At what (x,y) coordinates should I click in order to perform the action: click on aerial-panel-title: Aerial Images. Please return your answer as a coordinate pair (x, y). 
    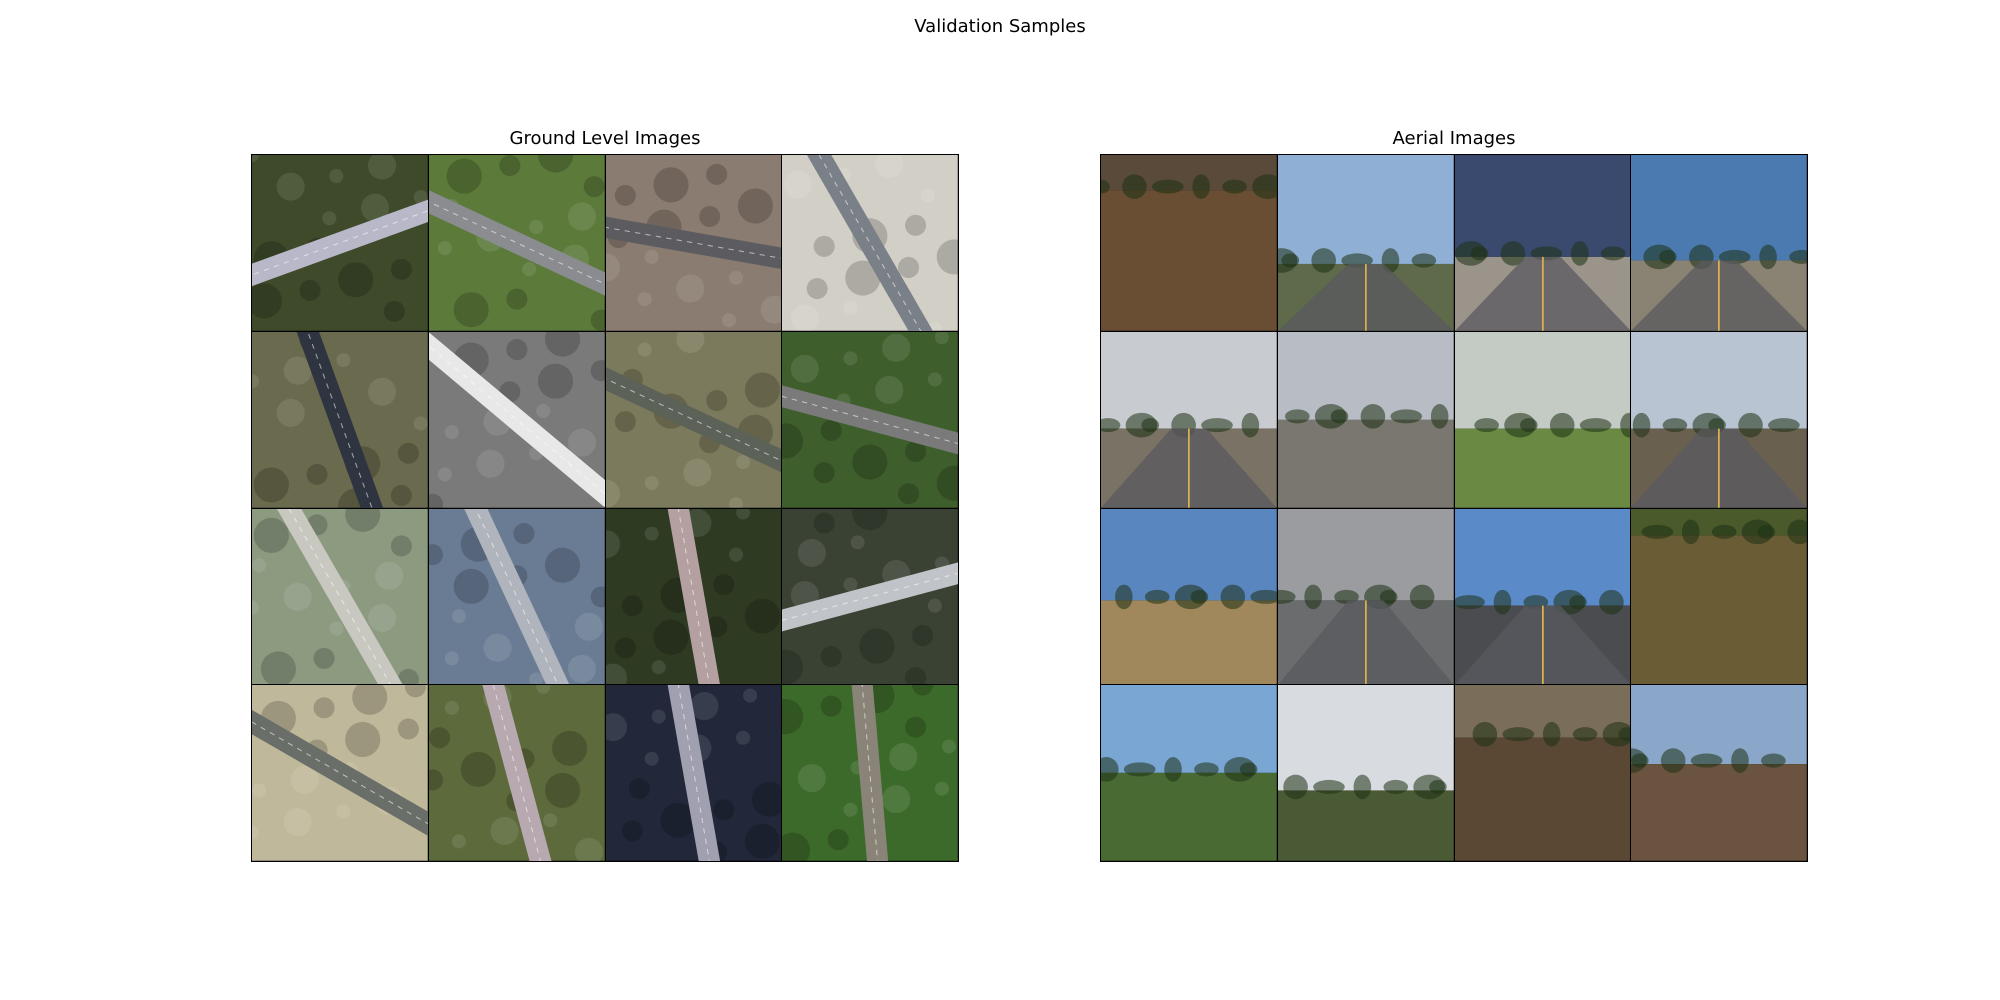
    Looking at the image, I should click on (1454, 138).